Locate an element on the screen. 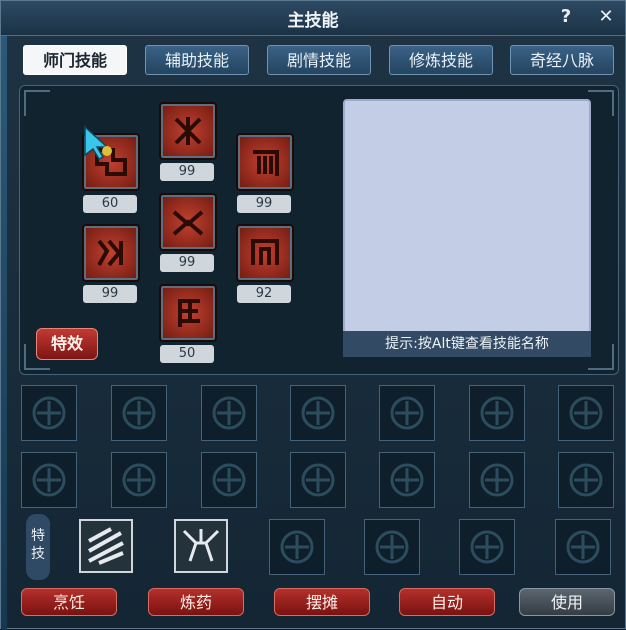 The image size is (626, 630). skill-level: 92 is located at coordinates (264, 294).